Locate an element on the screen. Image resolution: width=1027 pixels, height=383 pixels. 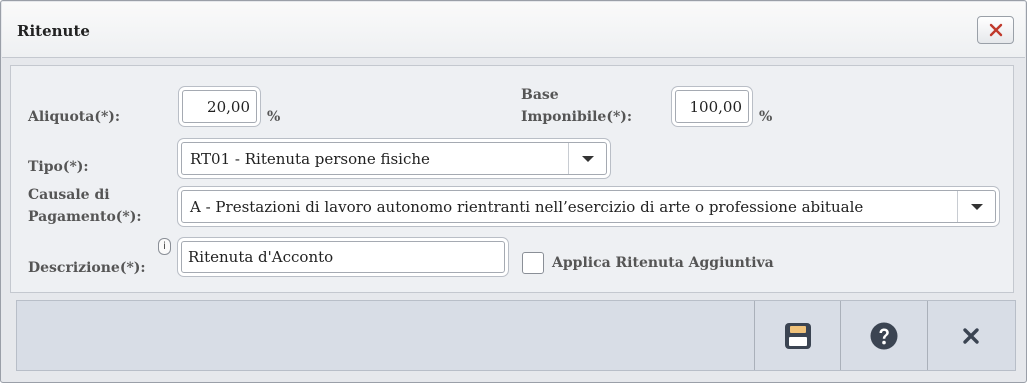
base-imponibile-unit: % is located at coordinates (766, 117).